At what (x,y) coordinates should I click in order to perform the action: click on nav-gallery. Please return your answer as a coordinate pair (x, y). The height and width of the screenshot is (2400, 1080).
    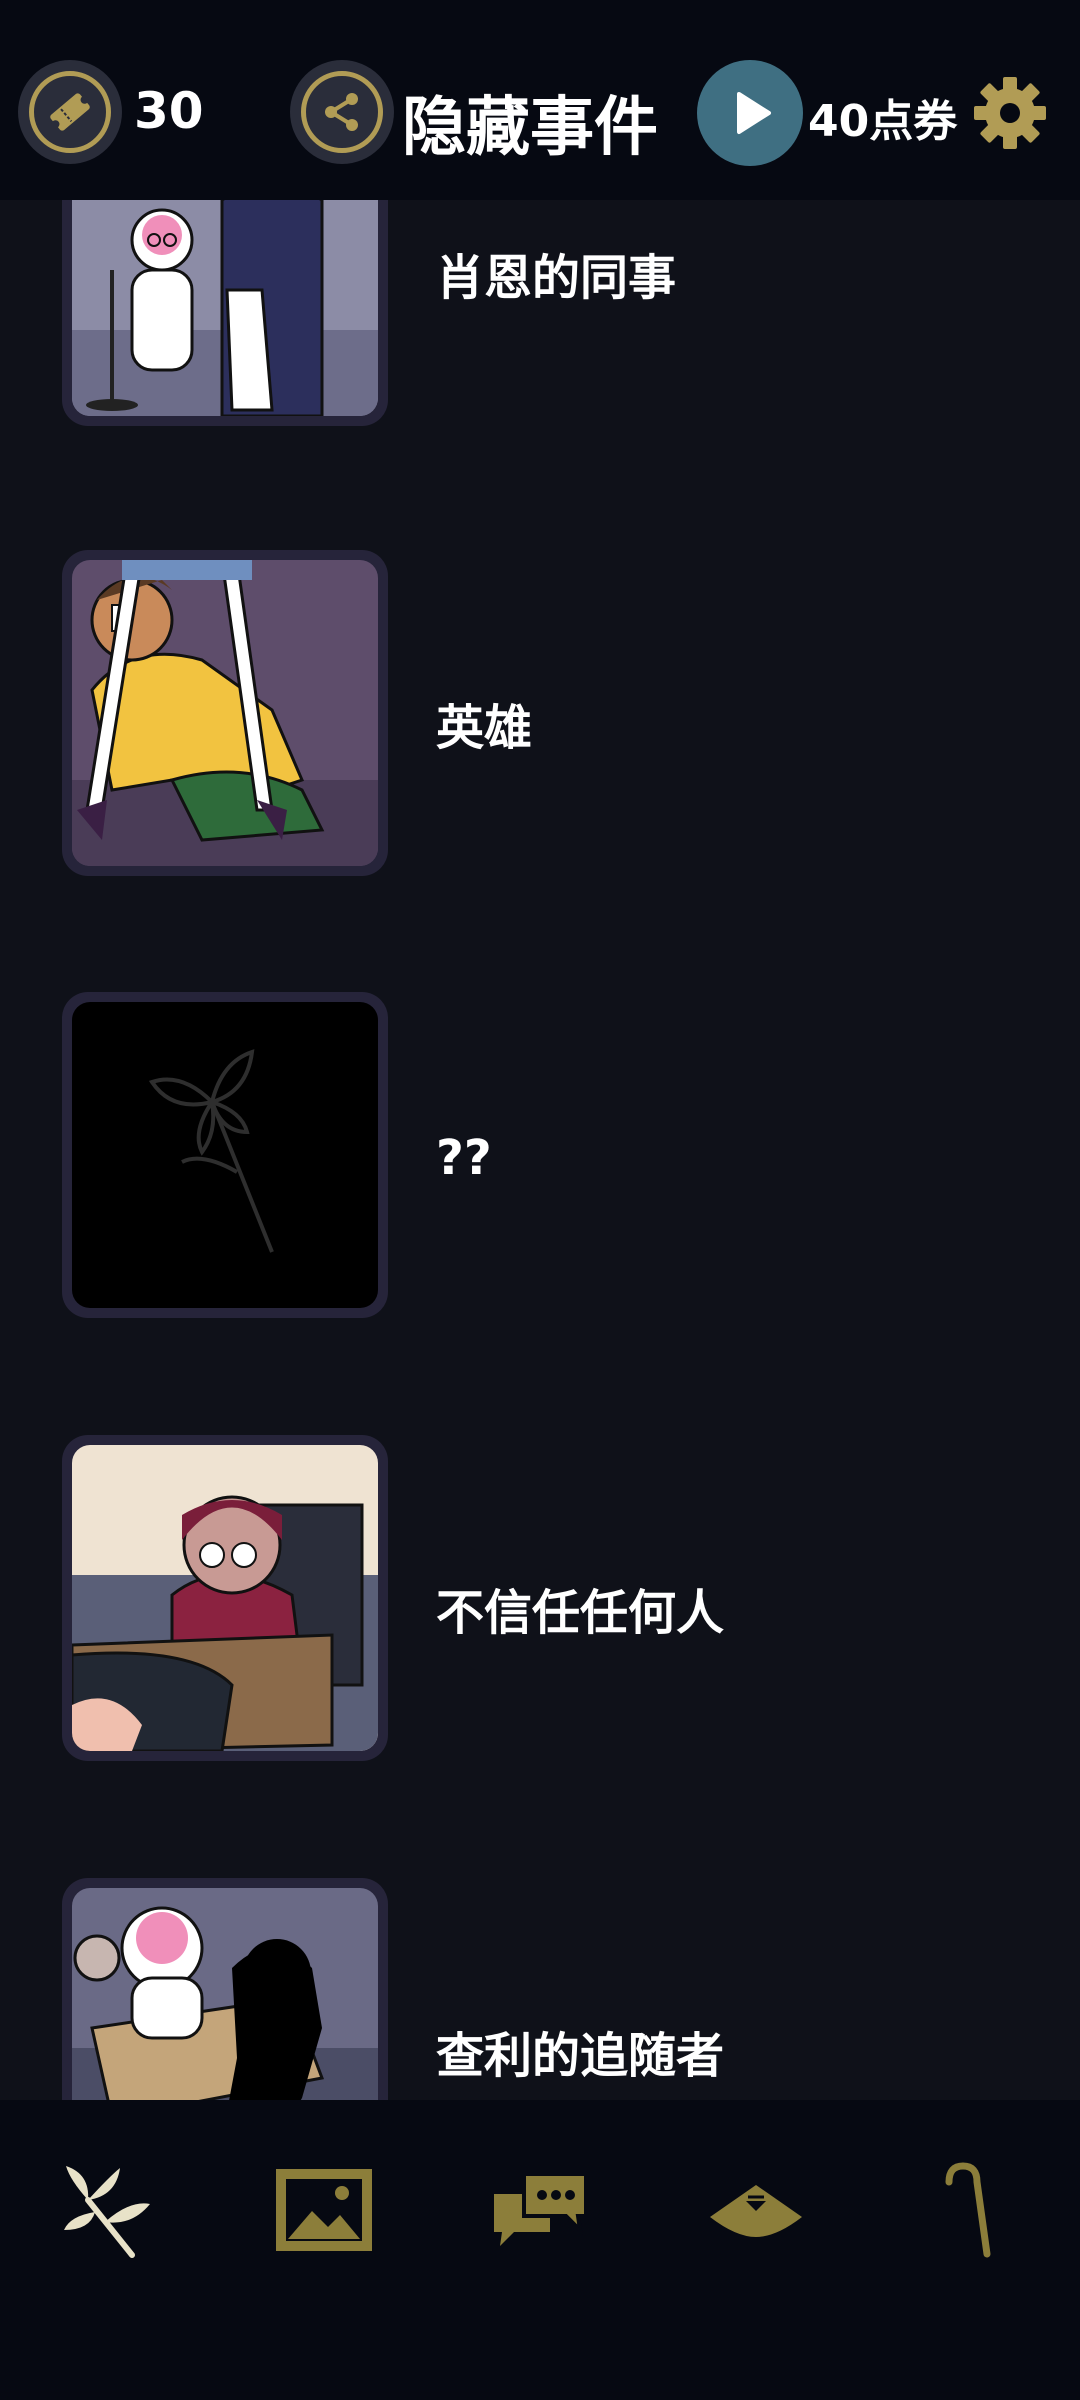
    Looking at the image, I should click on (324, 2210).